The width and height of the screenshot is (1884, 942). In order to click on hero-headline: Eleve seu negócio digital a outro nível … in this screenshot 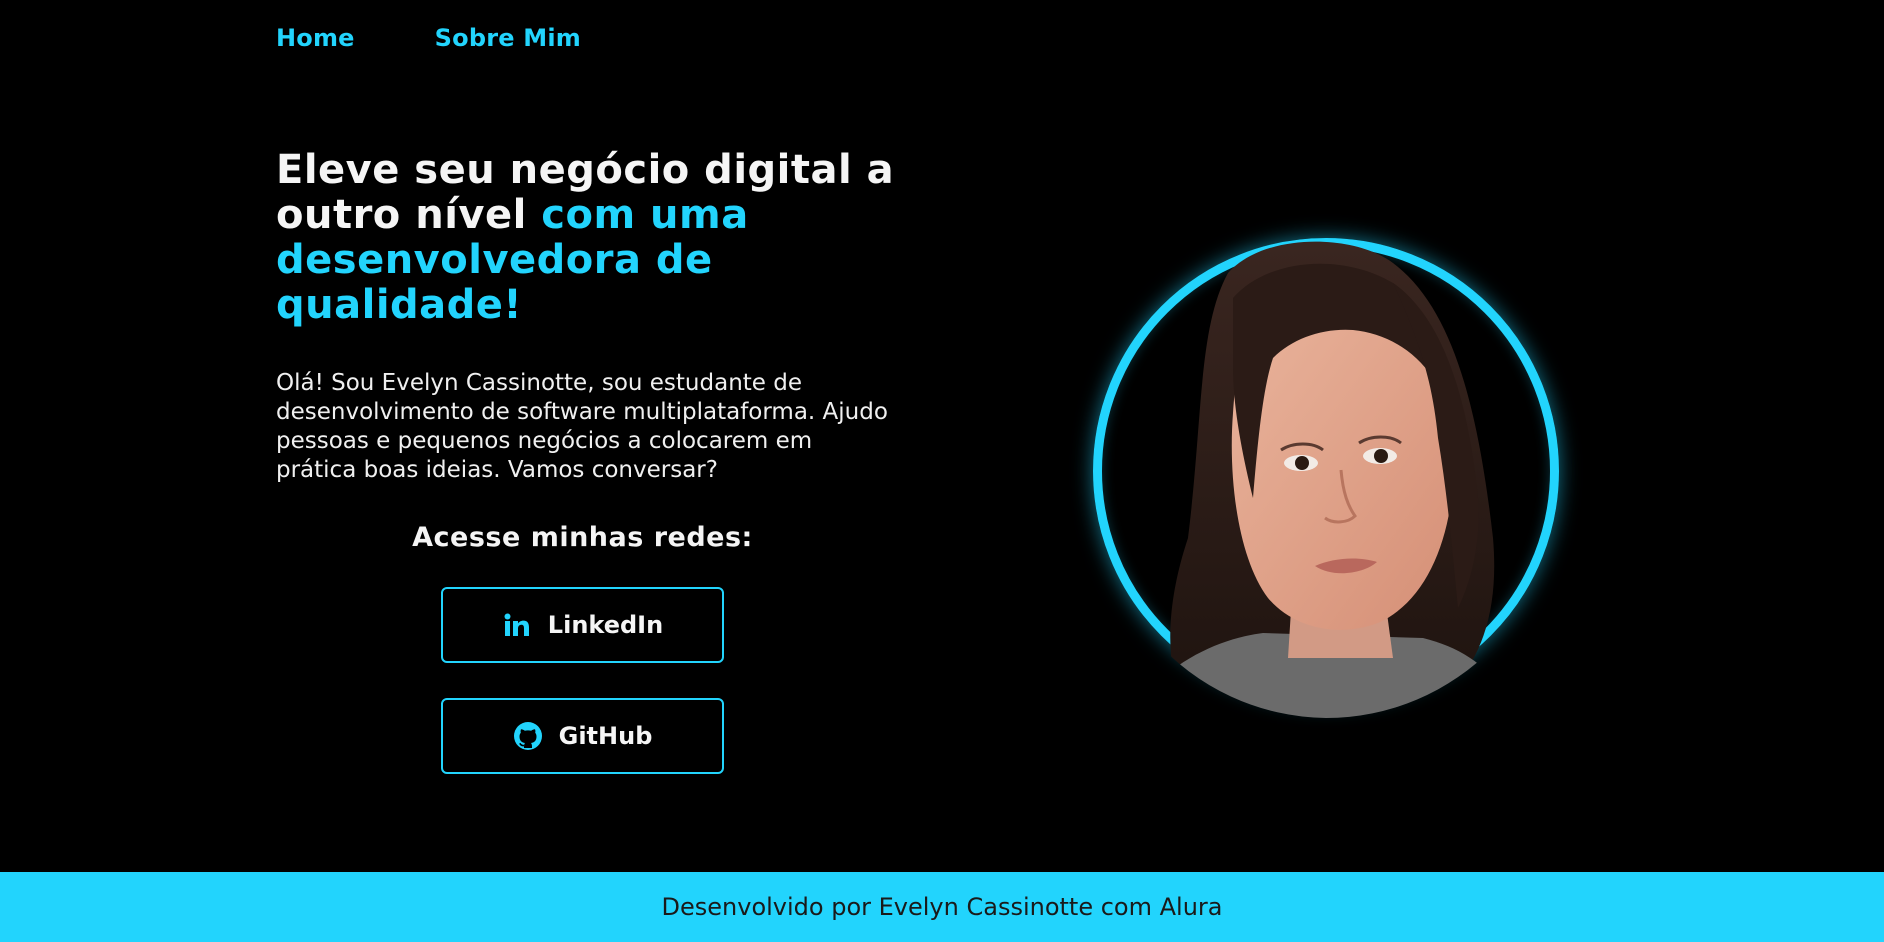, I will do `click(586, 238)`.